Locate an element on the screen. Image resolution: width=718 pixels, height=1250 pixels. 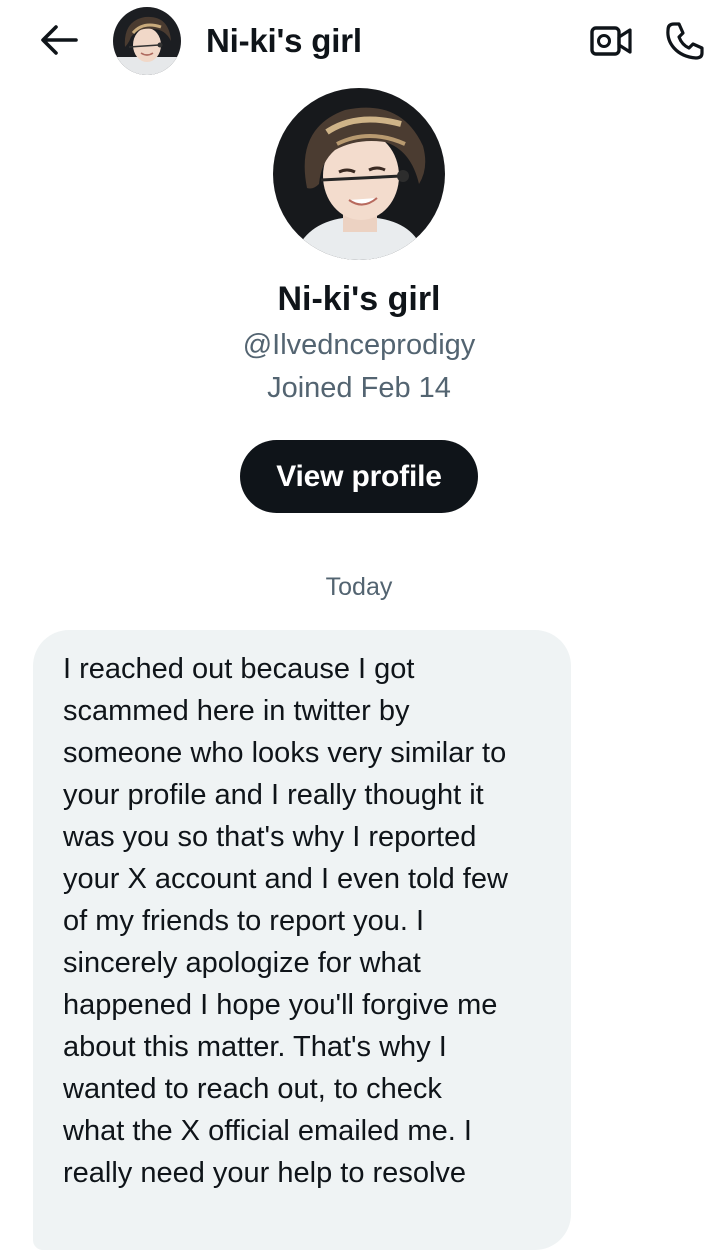
arrow-left-icon is located at coordinates (59, 40).